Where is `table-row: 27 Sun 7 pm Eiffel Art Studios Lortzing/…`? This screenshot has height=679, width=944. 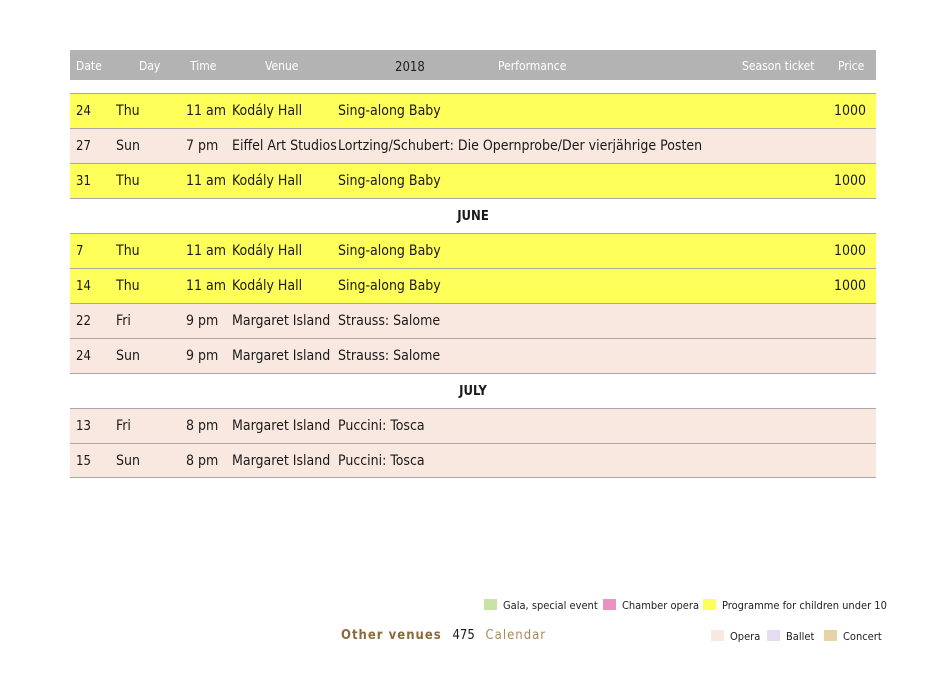
table-row: 27 Sun 7 pm Eiffel Art Studios Lortzing/… is located at coordinates (473, 145).